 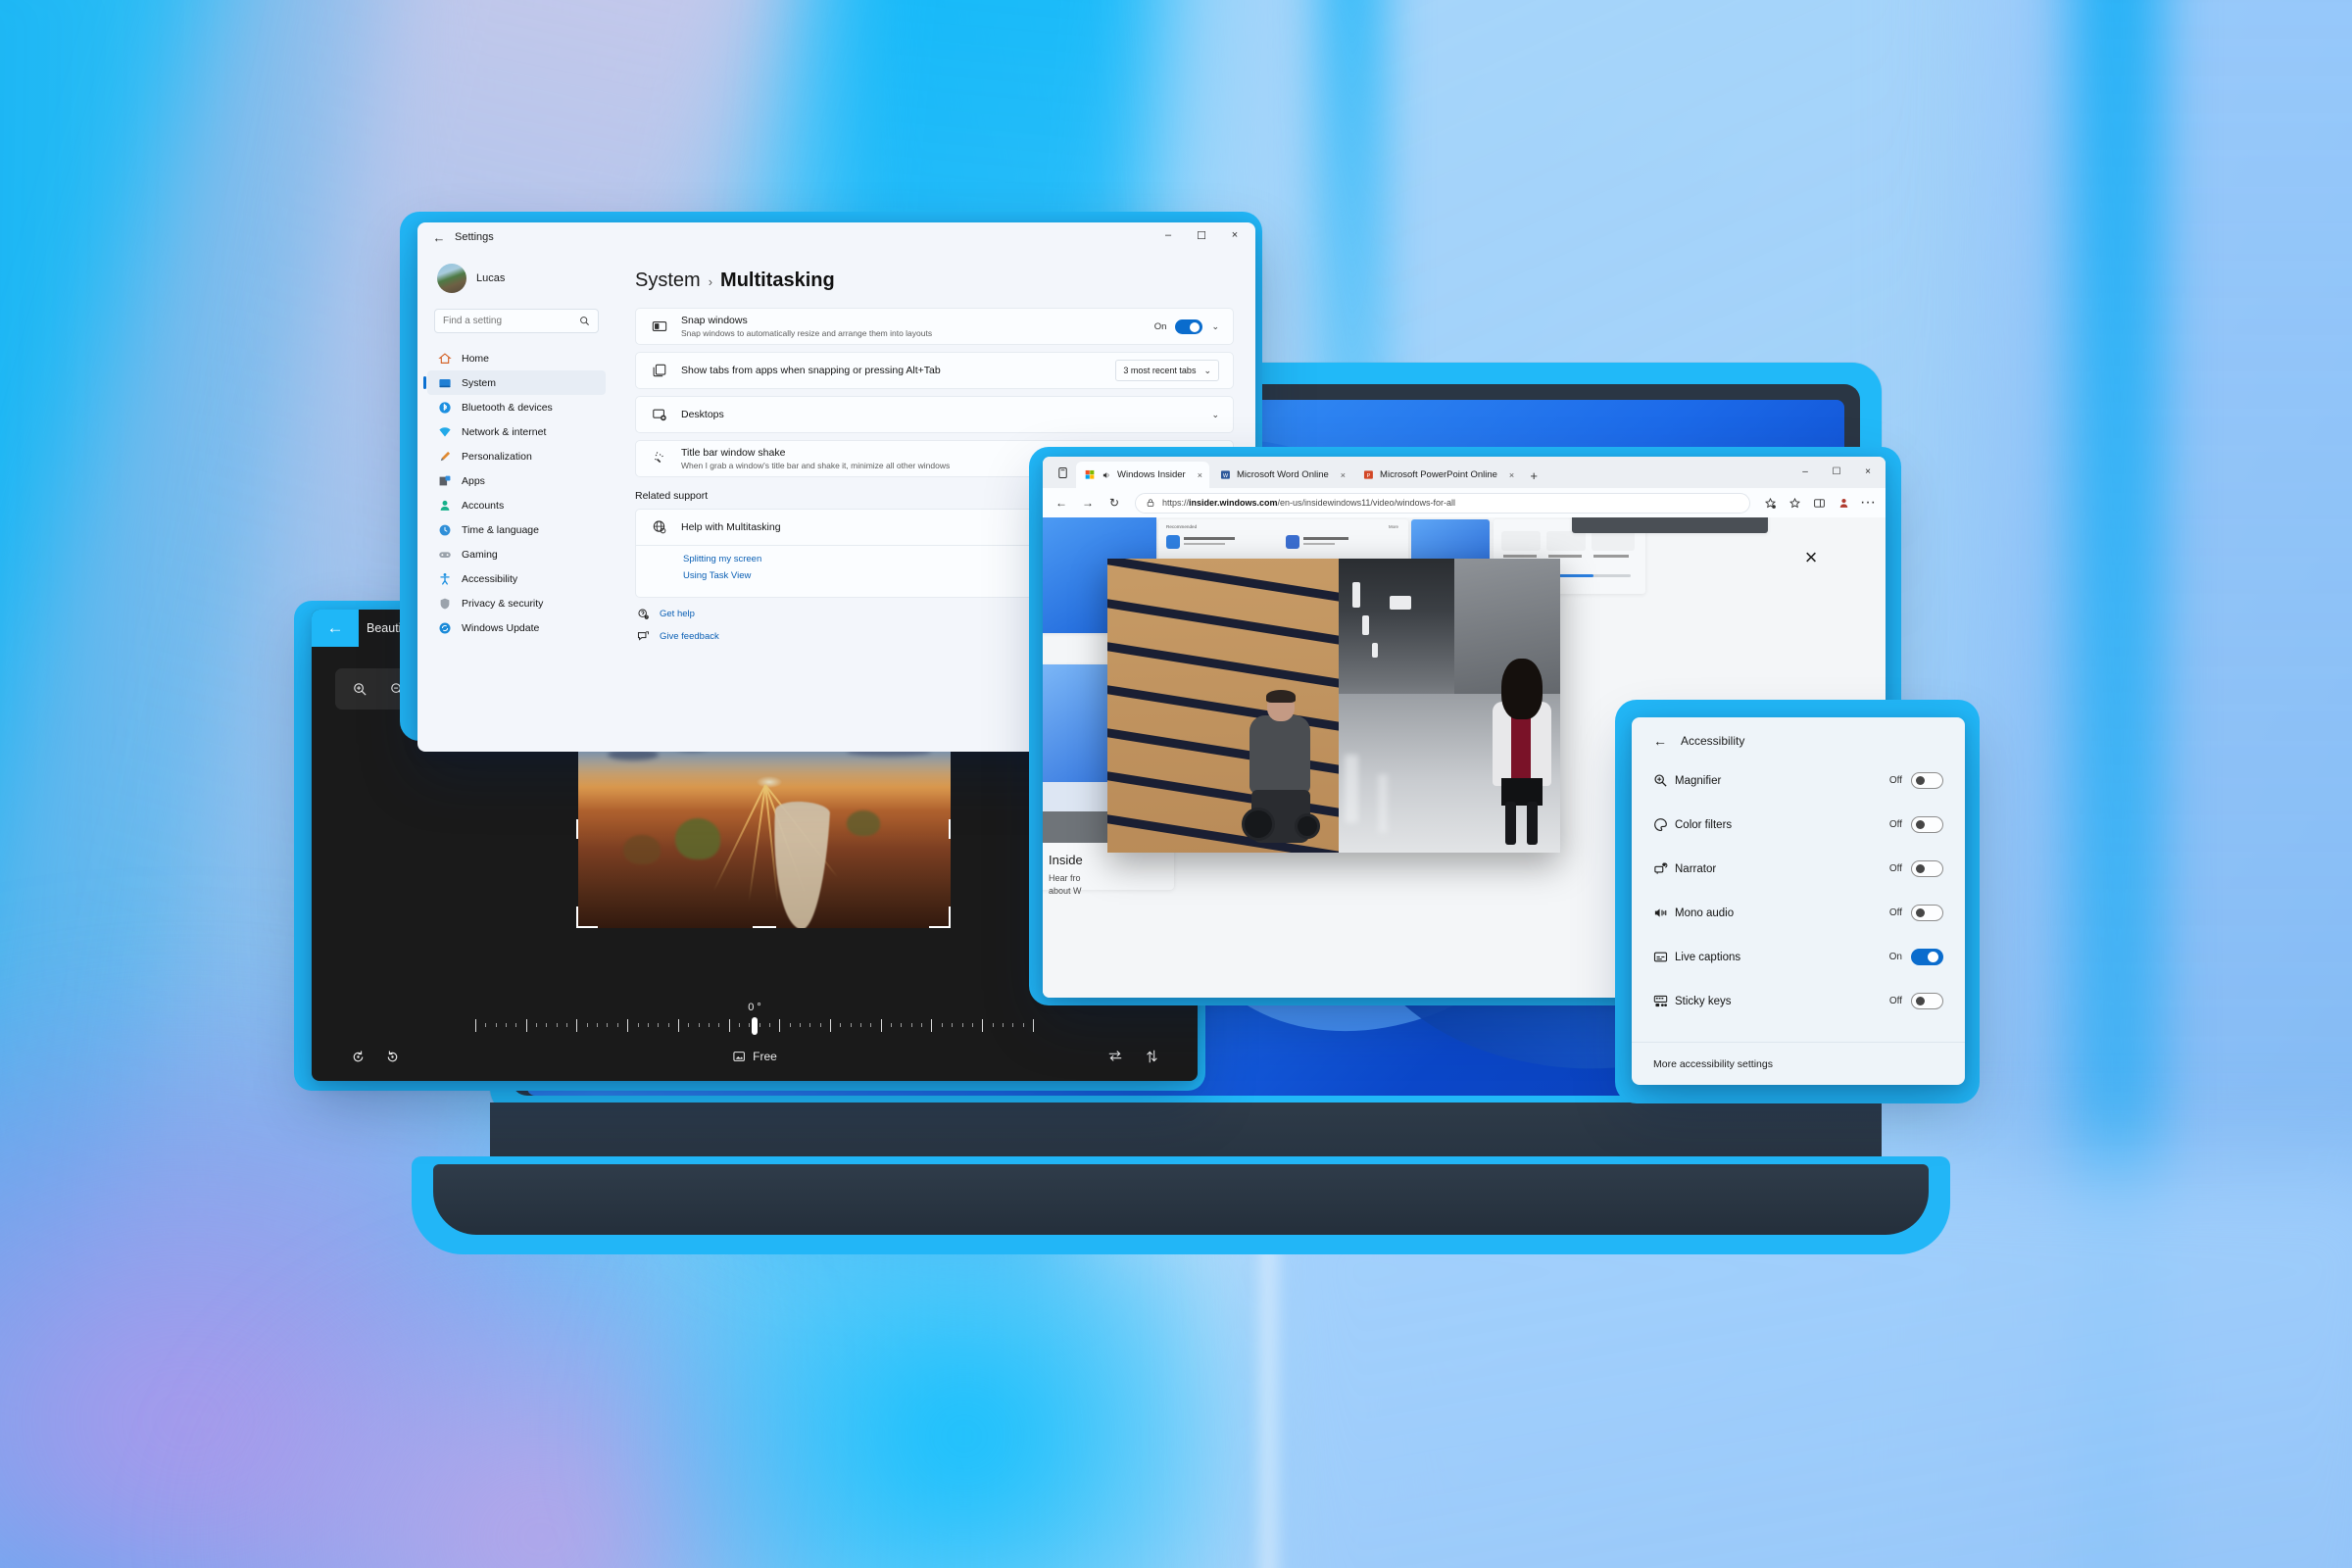 I want to click on split-screen-icon, so click(x=1819, y=503).